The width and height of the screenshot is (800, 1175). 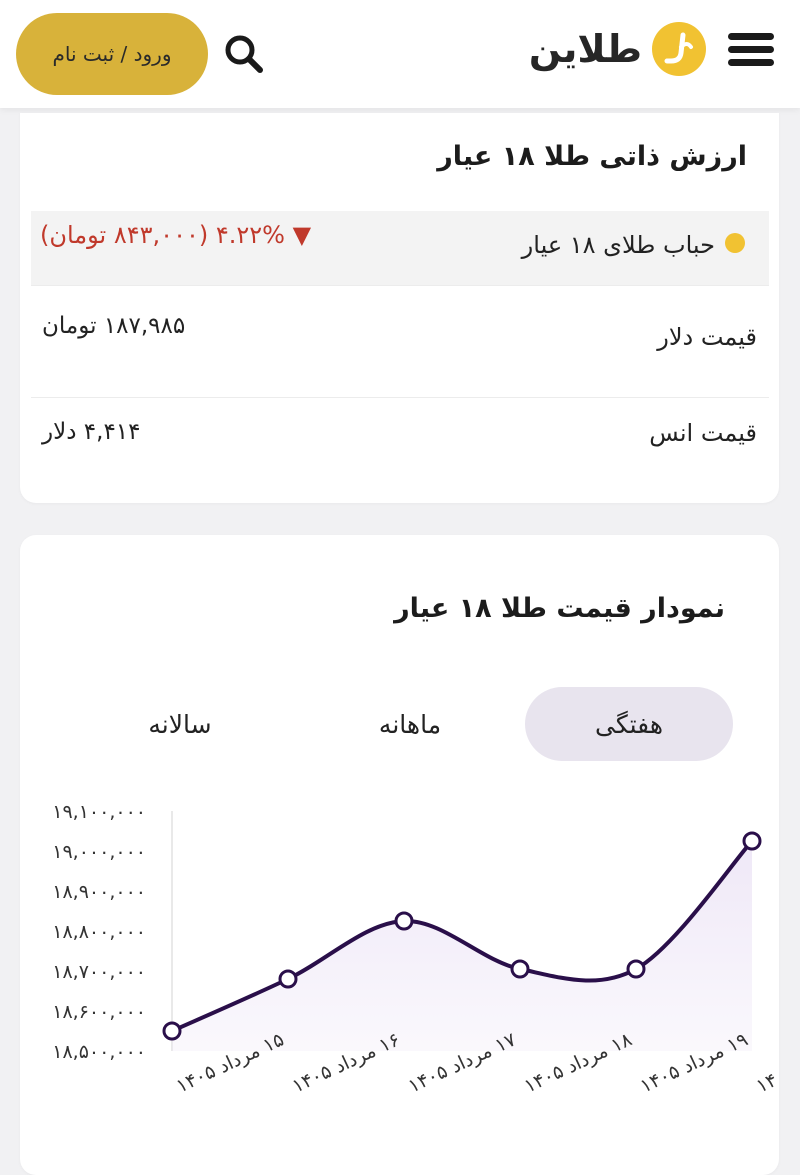 What do you see at coordinates (752, 50) in the screenshot?
I see `hamburger-menu-icon` at bounding box center [752, 50].